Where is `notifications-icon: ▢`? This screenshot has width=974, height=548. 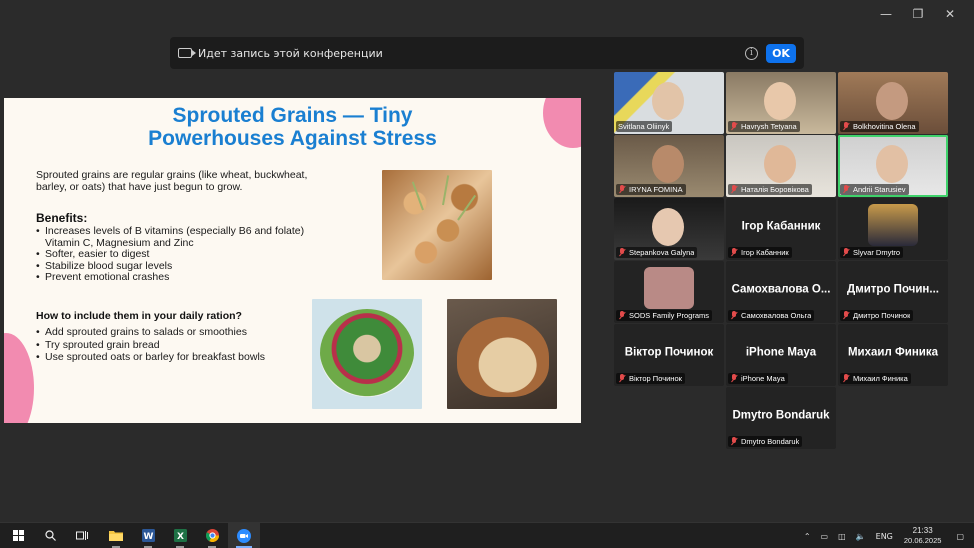 notifications-icon: ▢ is located at coordinates (960, 536).